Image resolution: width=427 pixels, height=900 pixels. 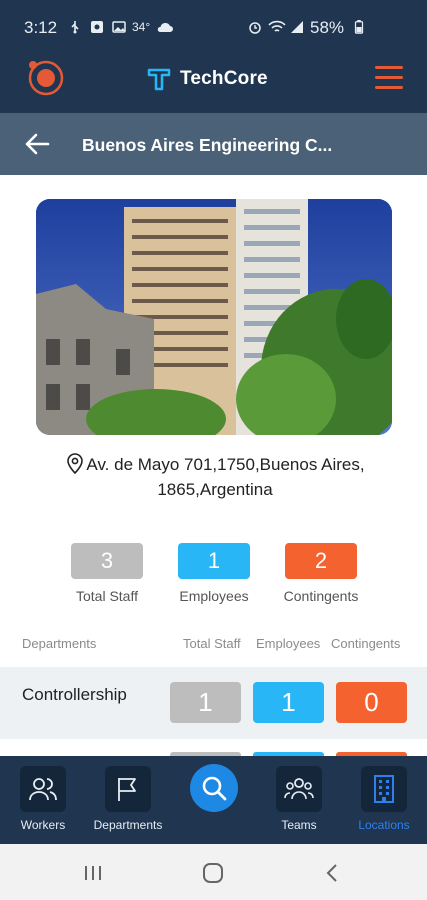 I want to click on building-icon, so click(x=384, y=789).